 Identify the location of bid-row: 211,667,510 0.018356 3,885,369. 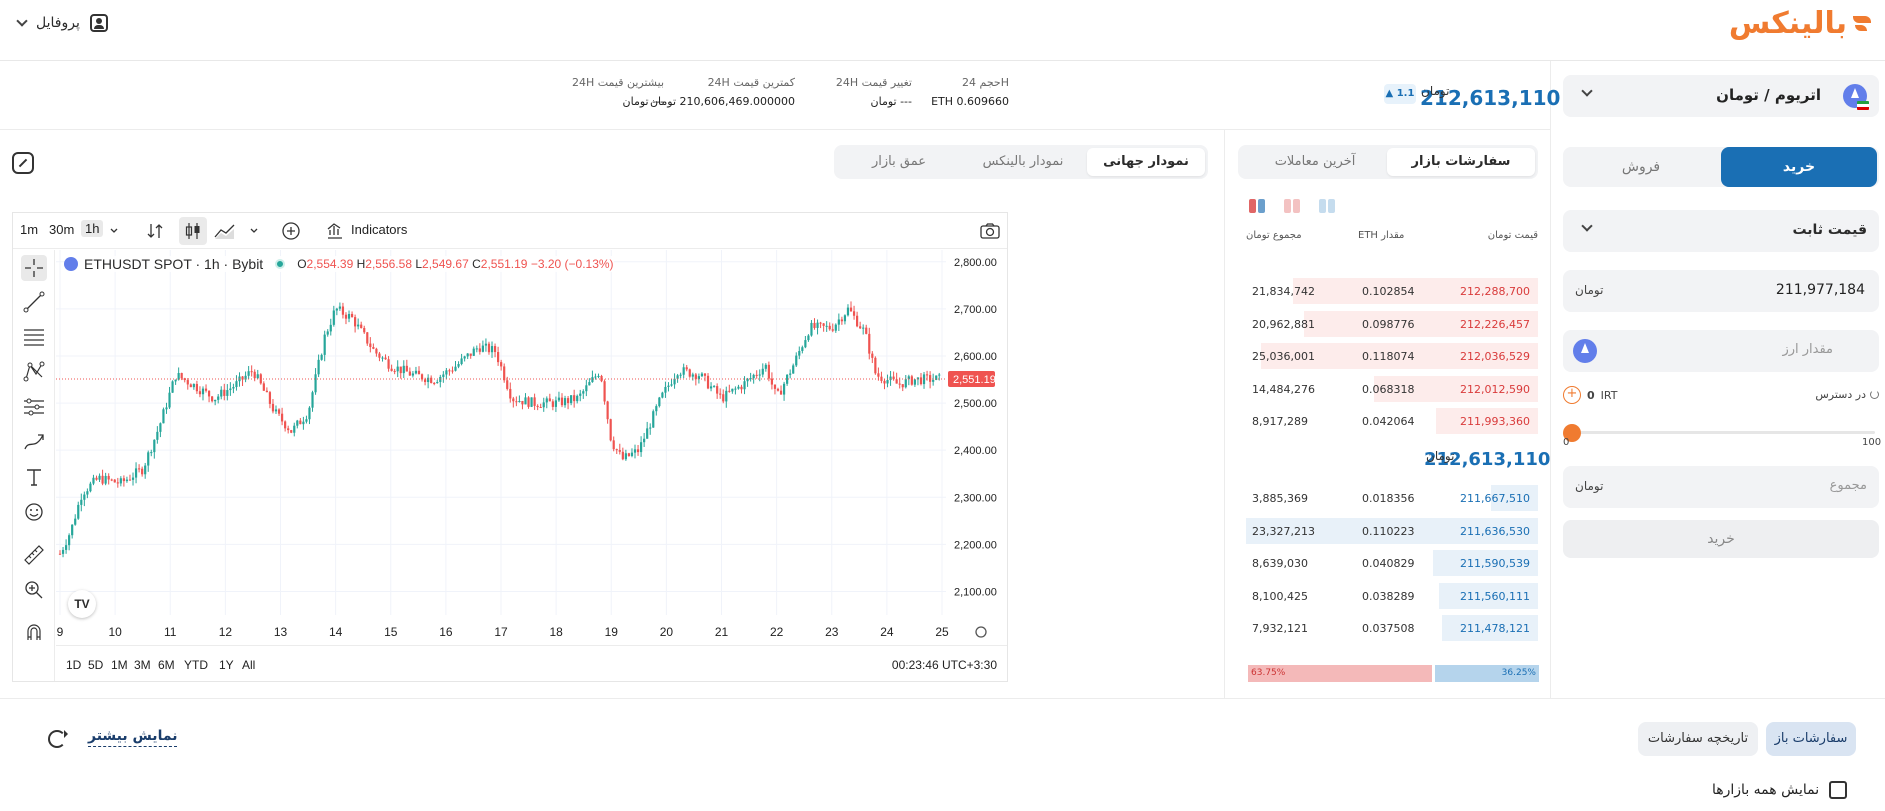
(1392, 498).